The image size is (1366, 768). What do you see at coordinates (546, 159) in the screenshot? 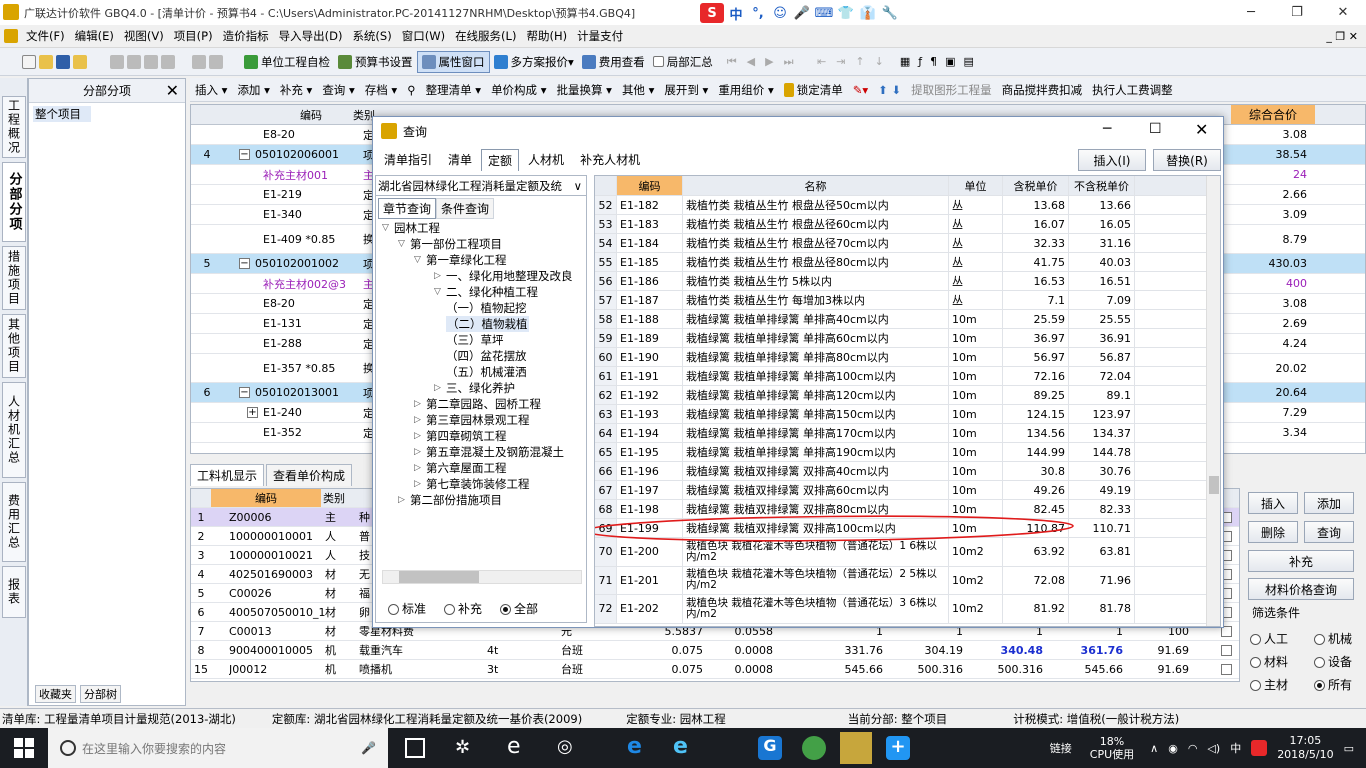
I see `tab-labor-material: 人材机` at bounding box center [546, 159].